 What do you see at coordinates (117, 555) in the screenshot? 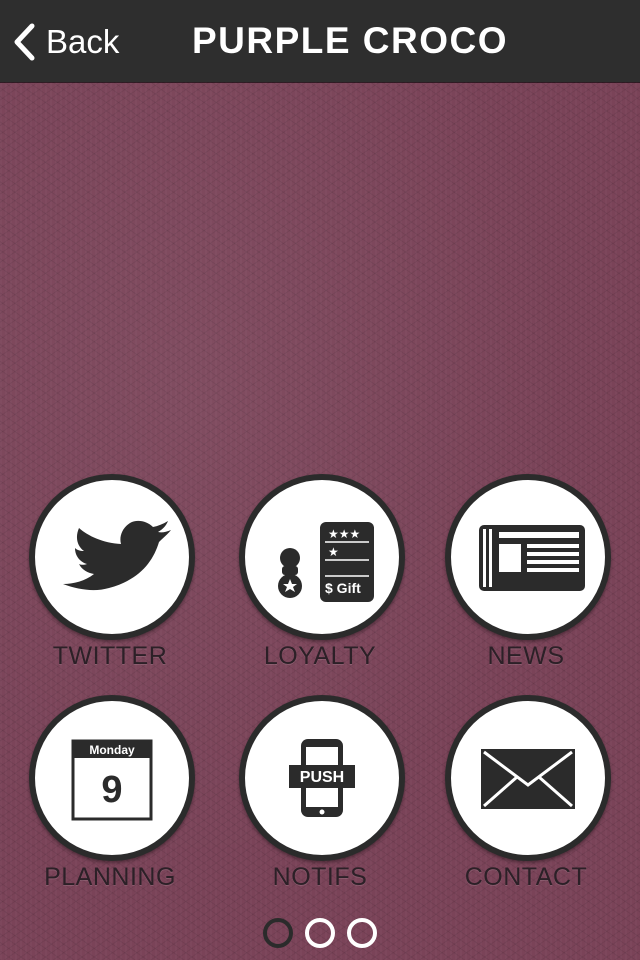
I see `twitter-bird-icon` at bounding box center [117, 555].